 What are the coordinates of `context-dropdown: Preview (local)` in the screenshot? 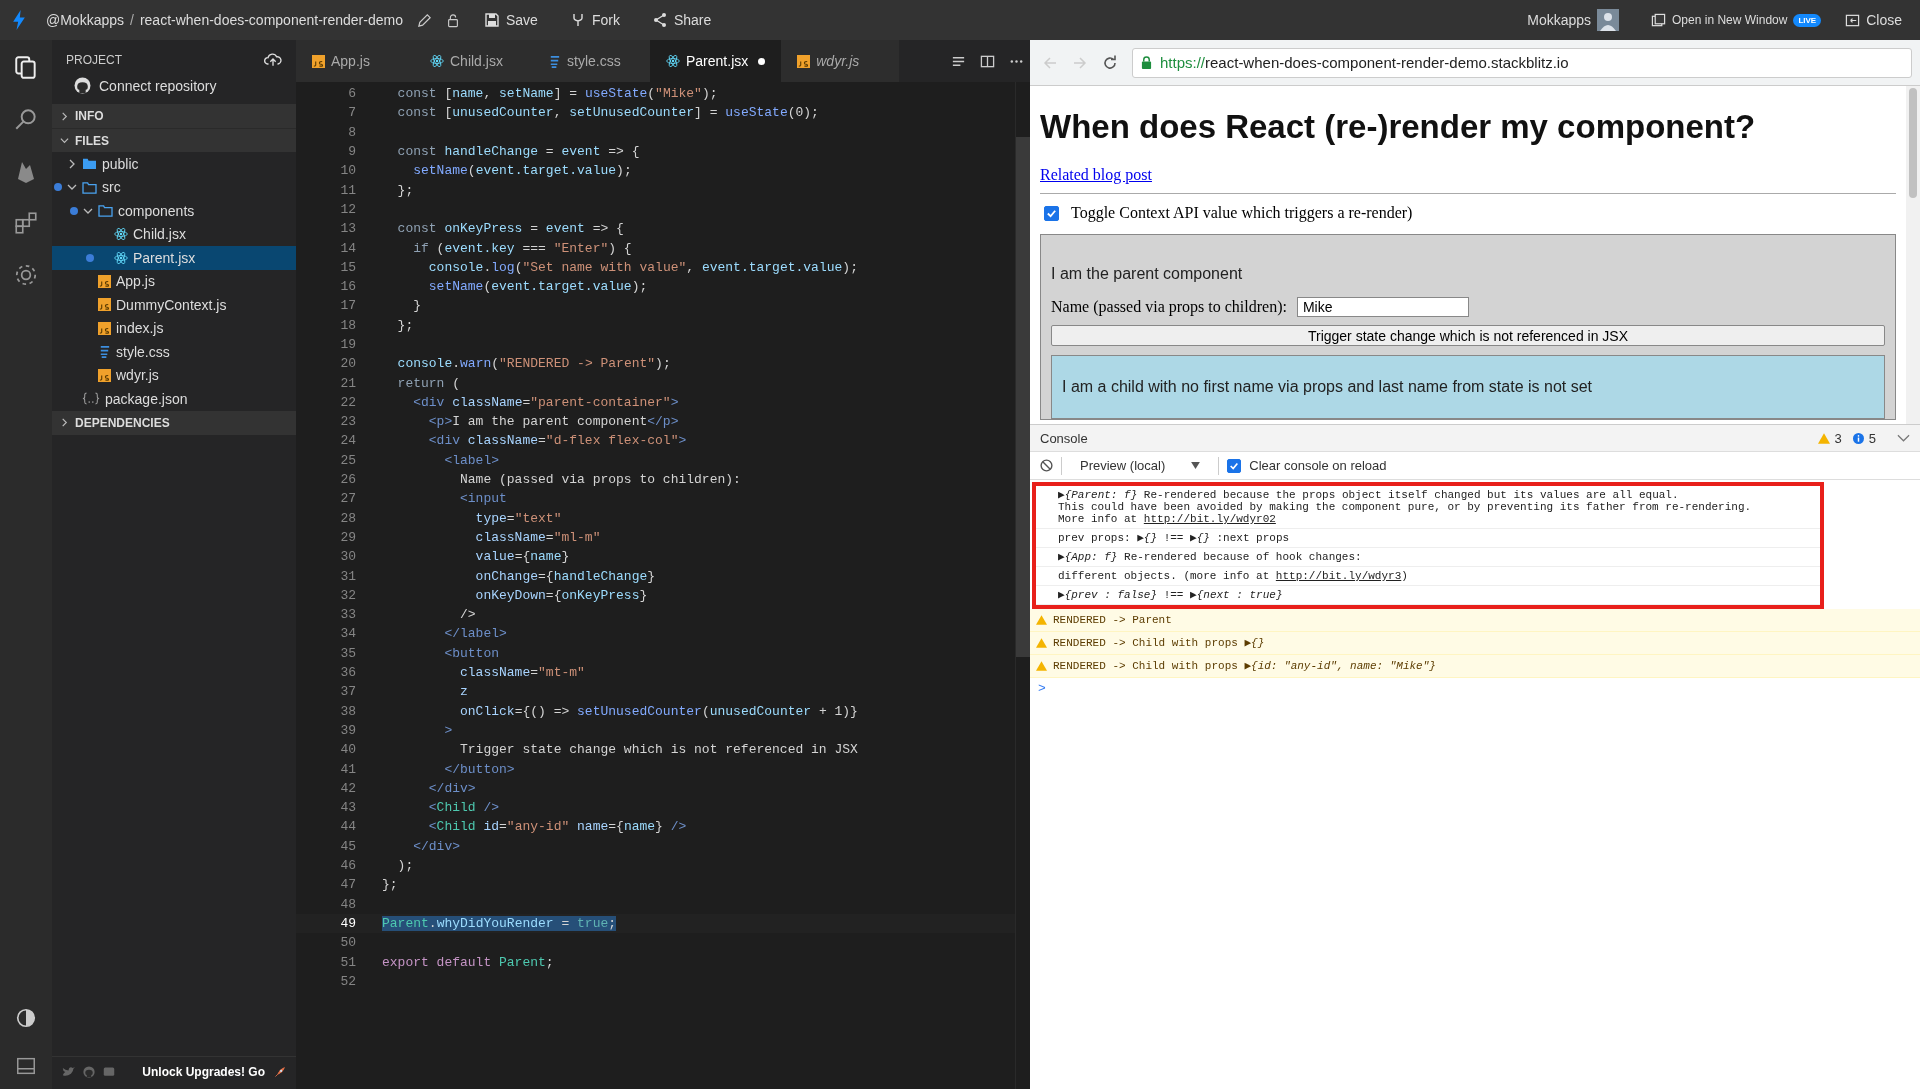 It's located at (1140, 465).